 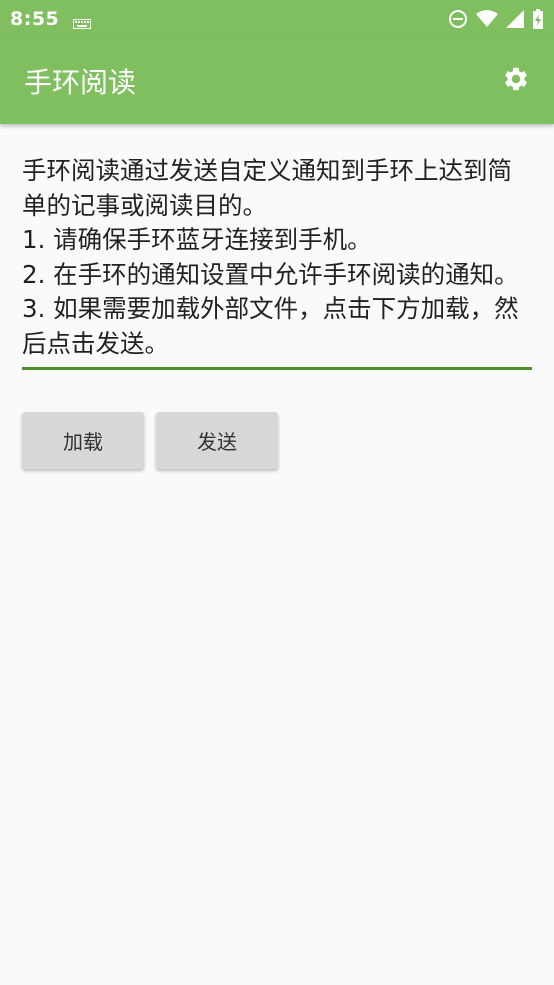 What do you see at coordinates (458, 19) in the screenshot?
I see `do-not-disturb-icon` at bounding box center [458, 19].